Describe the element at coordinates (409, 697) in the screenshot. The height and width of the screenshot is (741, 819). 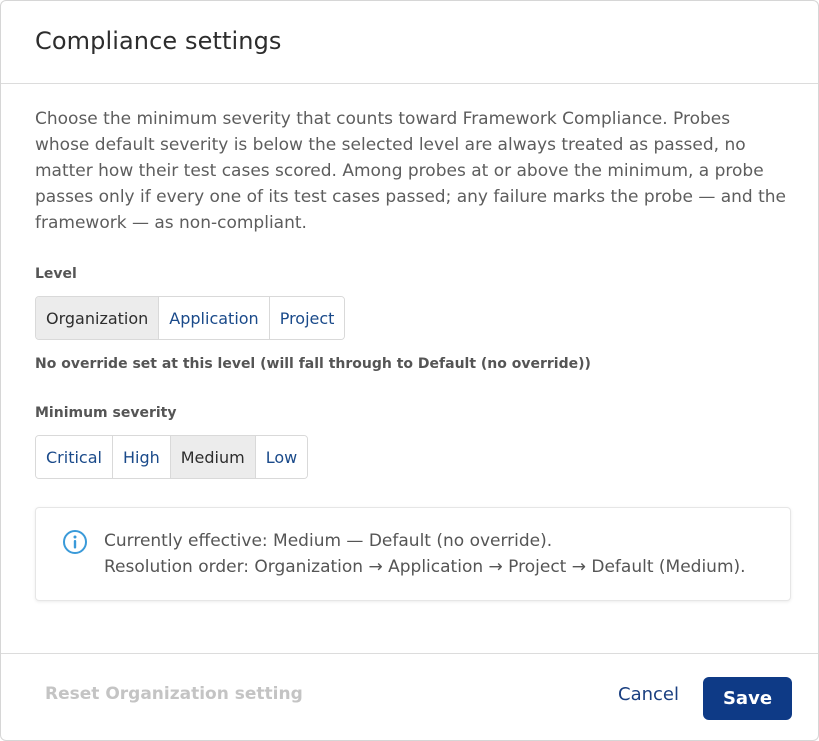
I see `dialog-footer: Reset Organization setting Cancel Save` at that location.